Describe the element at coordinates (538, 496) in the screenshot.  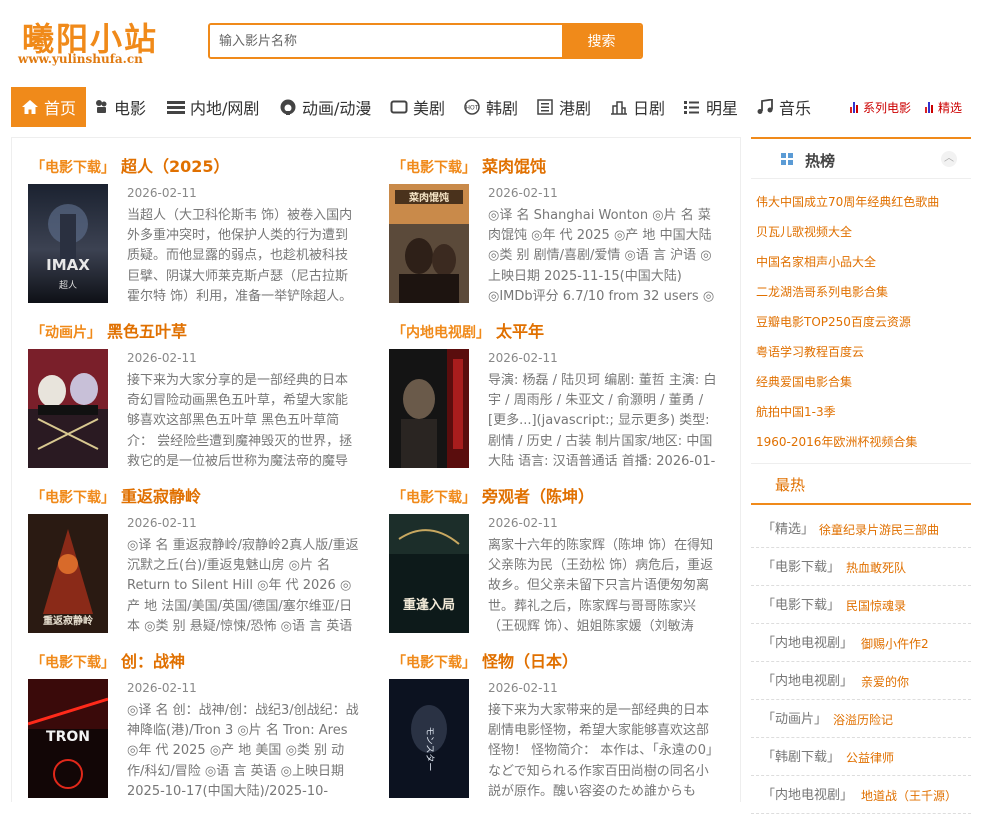
I see `post-title: 旁观者（陈坤）` at that location.